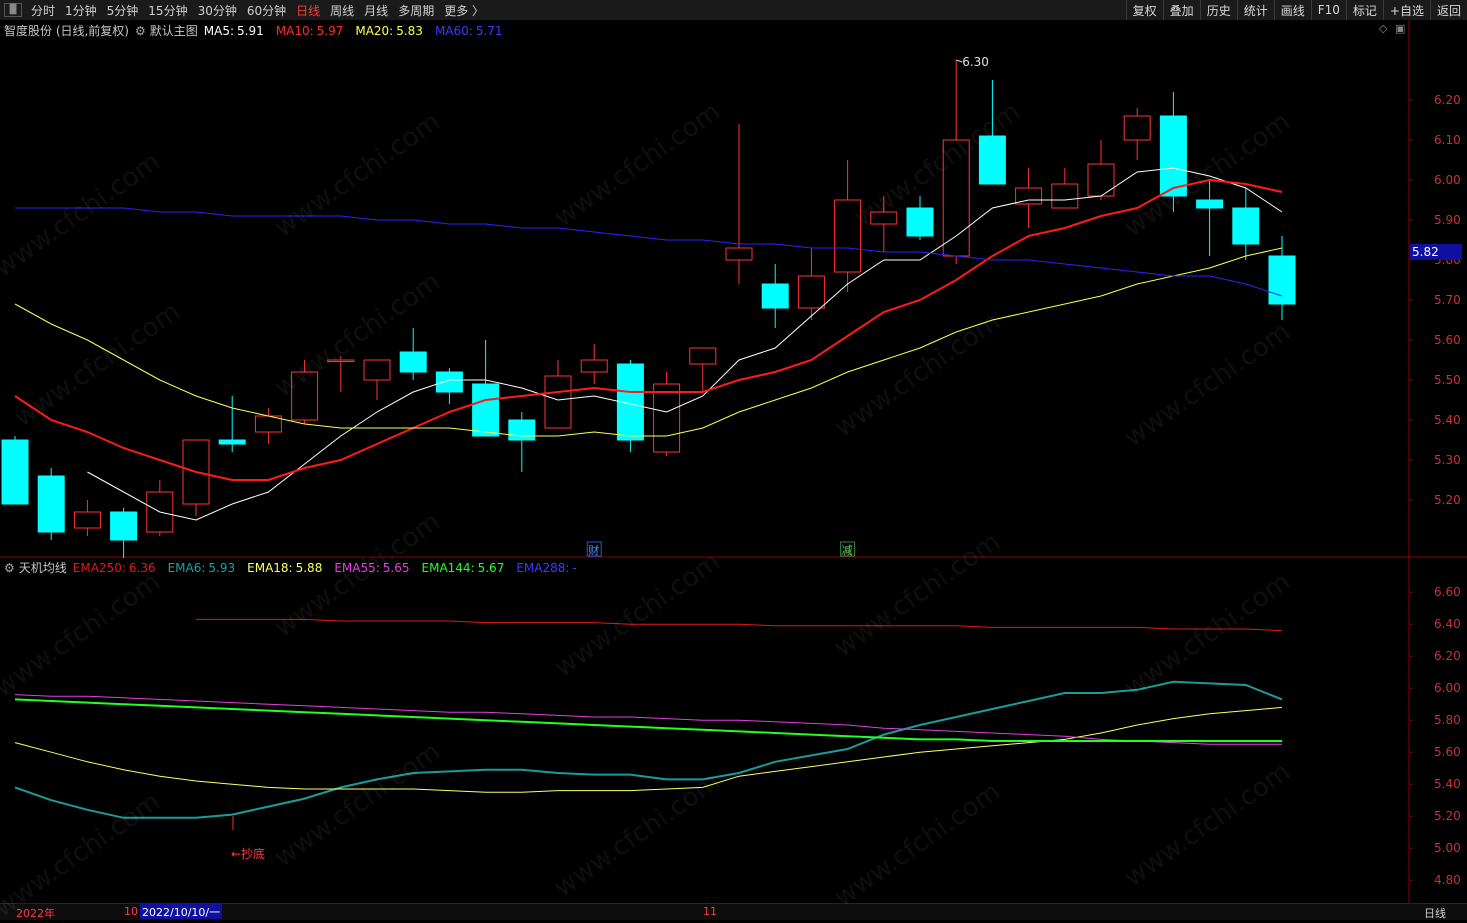 This screenshot has height=923, width=1467. What do you see at coordinates (1447, 720) in the screenshot?
I see `sub-y-tick-label: 5.80` at bounding box center [1447, 720].